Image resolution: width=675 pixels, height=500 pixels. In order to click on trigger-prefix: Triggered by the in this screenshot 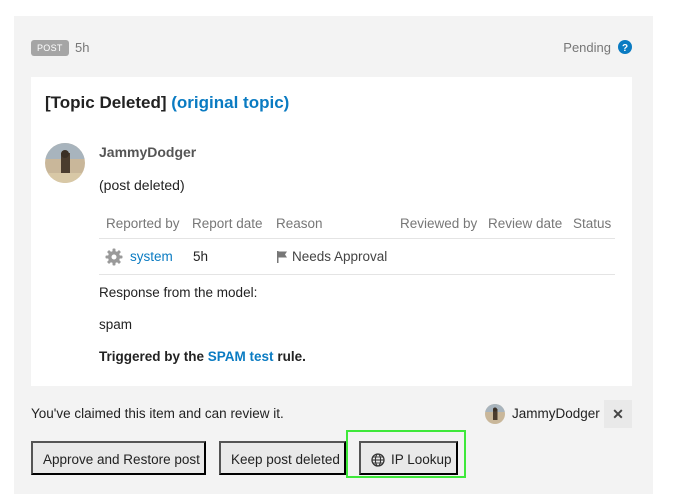, I will do `click(152, 356)`.